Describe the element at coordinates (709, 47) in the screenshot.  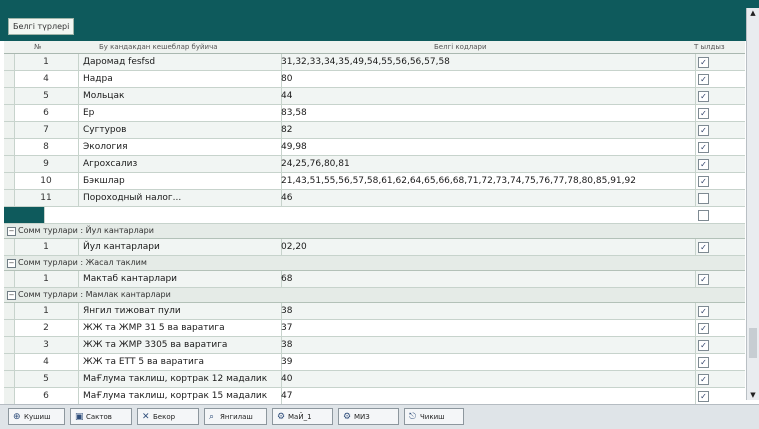
I see `column-header-check: Т ылдыз` at that location.